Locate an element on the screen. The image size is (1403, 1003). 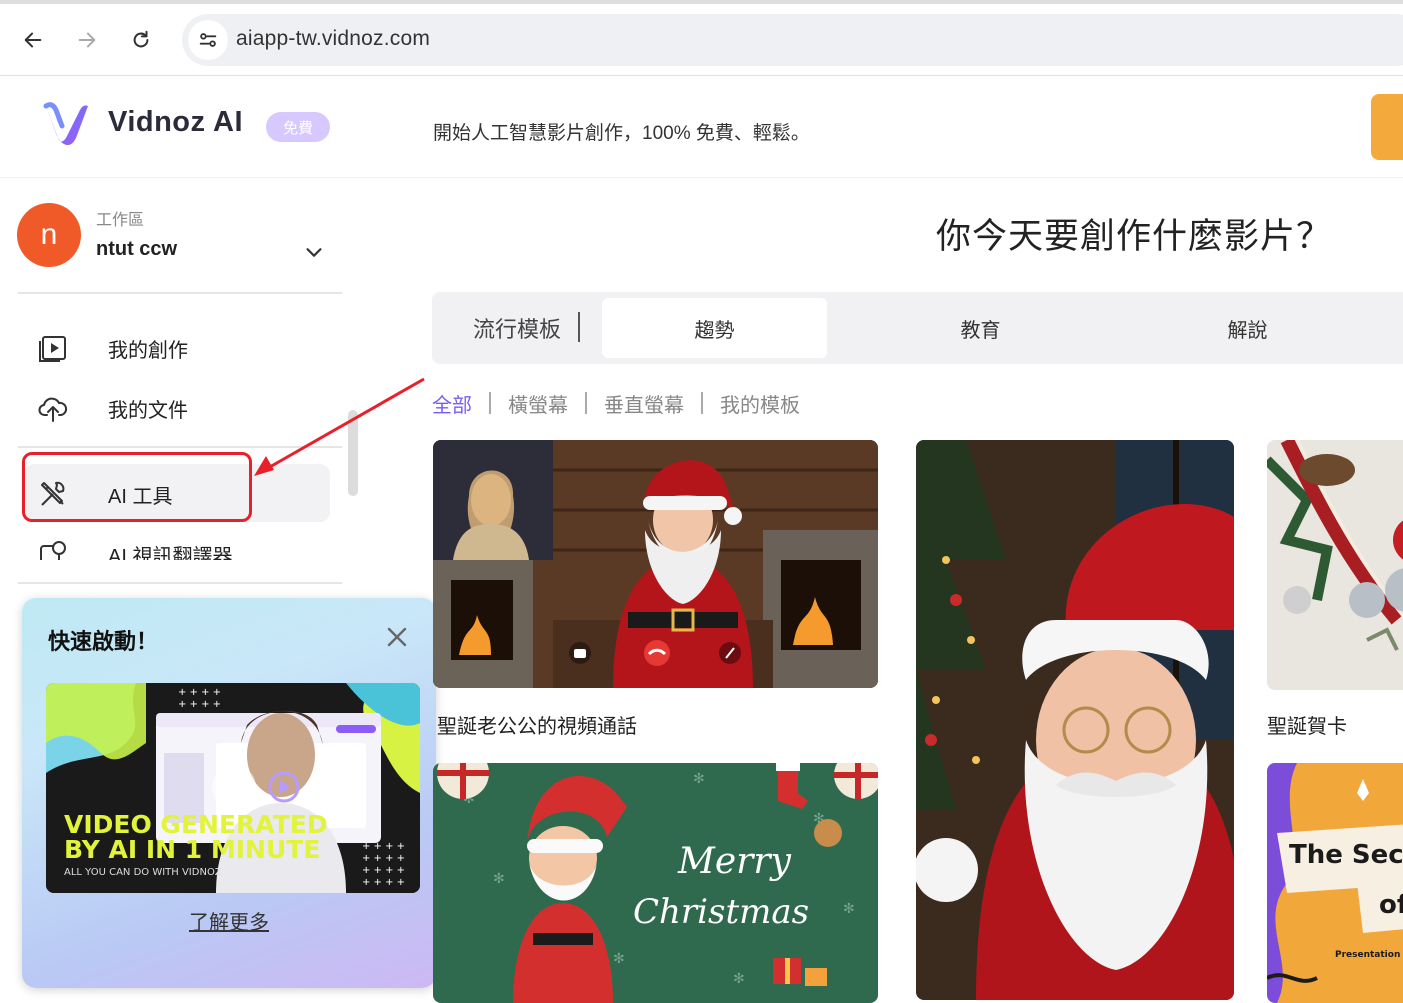
tab-explainer: 解說 is located at coordinates (1247, 328).